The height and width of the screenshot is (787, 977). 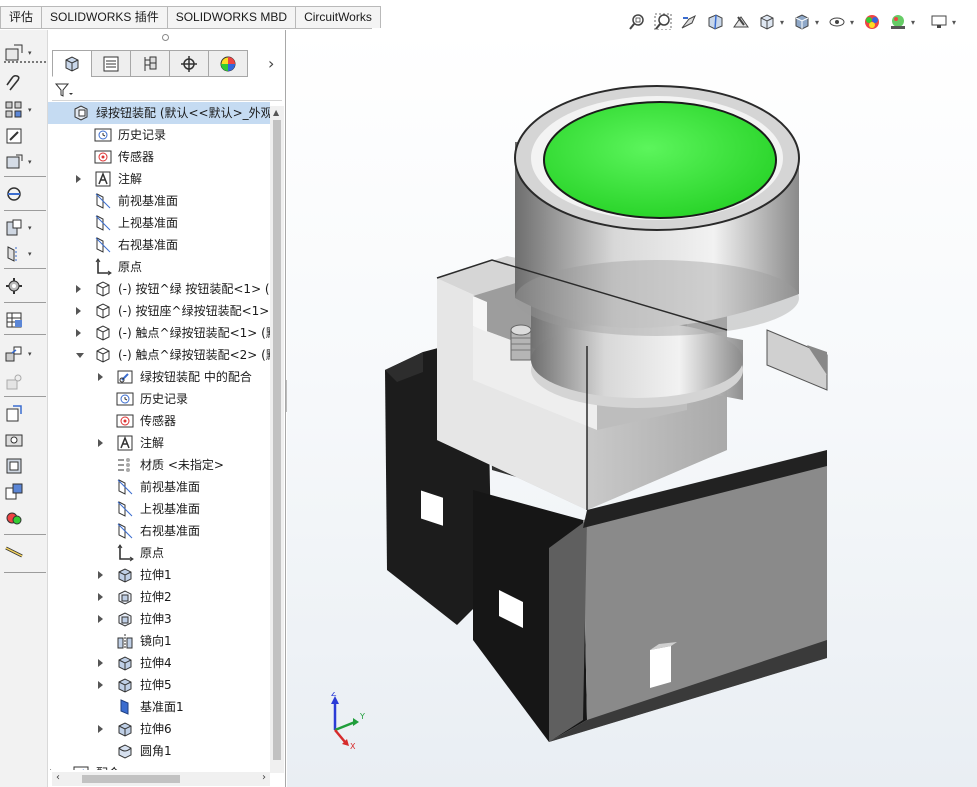 I want to click on assembly-command: ▾, so click(x=24, y=53).